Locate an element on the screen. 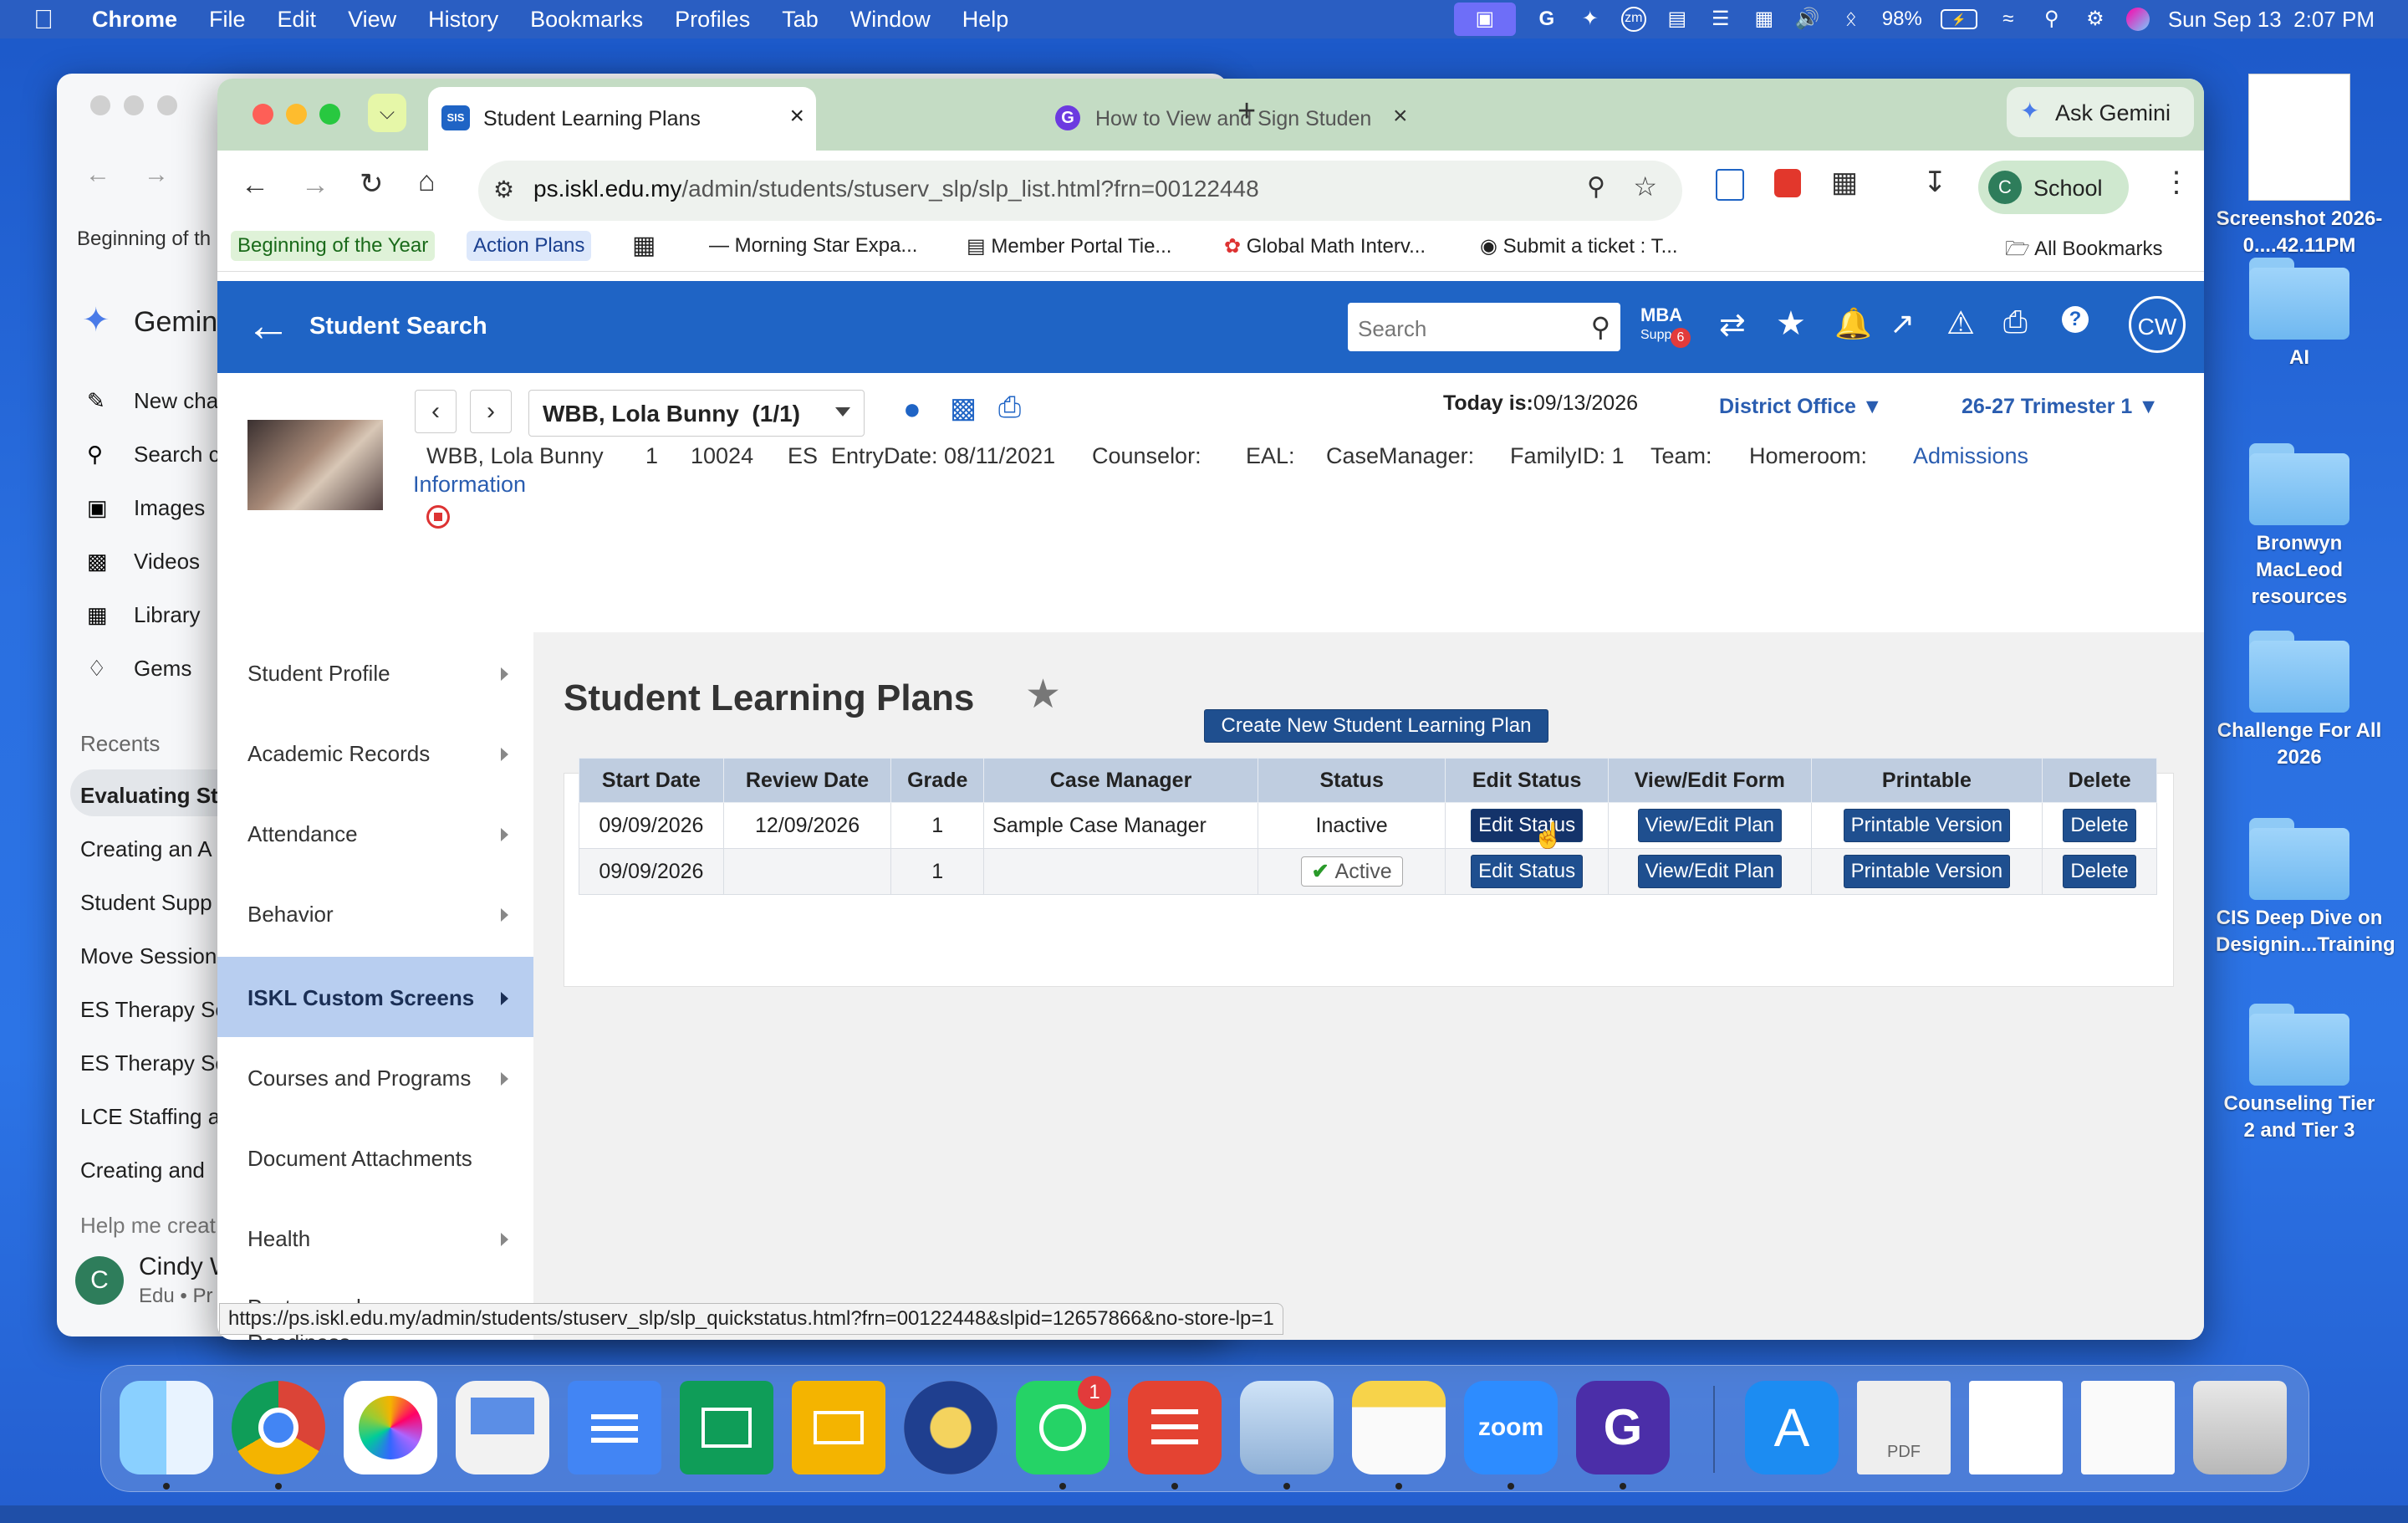 The height and width of the screenshot is (1523, 2408). siri-icon is located at coordinates (2138, 19).